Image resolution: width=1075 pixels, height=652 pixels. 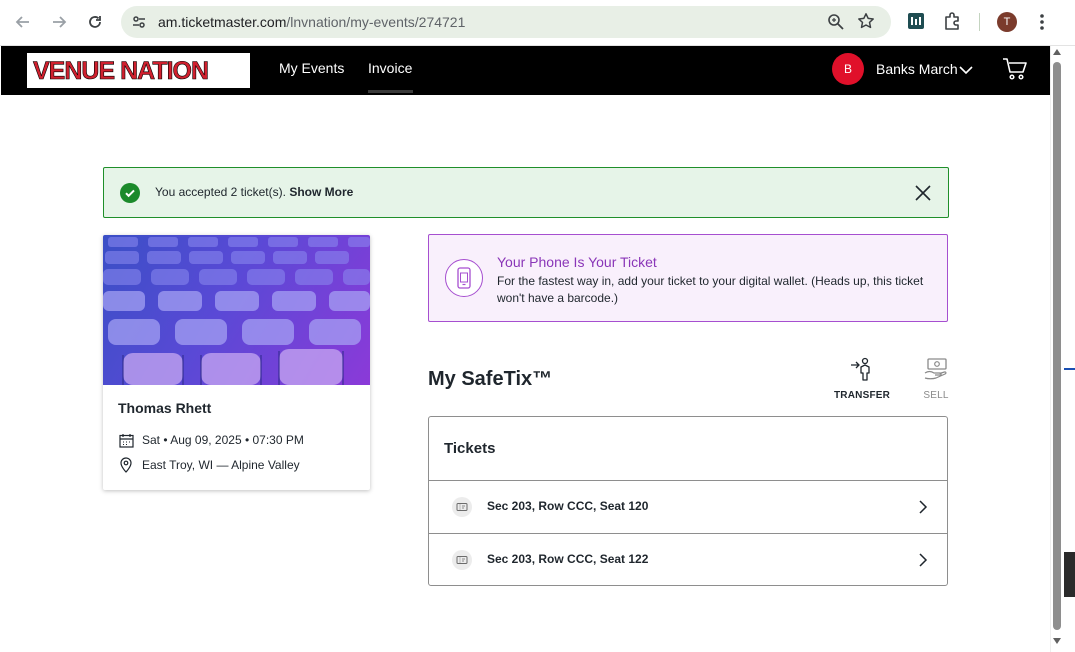 I want to click on sell-icon, so click(x=936, y=371).